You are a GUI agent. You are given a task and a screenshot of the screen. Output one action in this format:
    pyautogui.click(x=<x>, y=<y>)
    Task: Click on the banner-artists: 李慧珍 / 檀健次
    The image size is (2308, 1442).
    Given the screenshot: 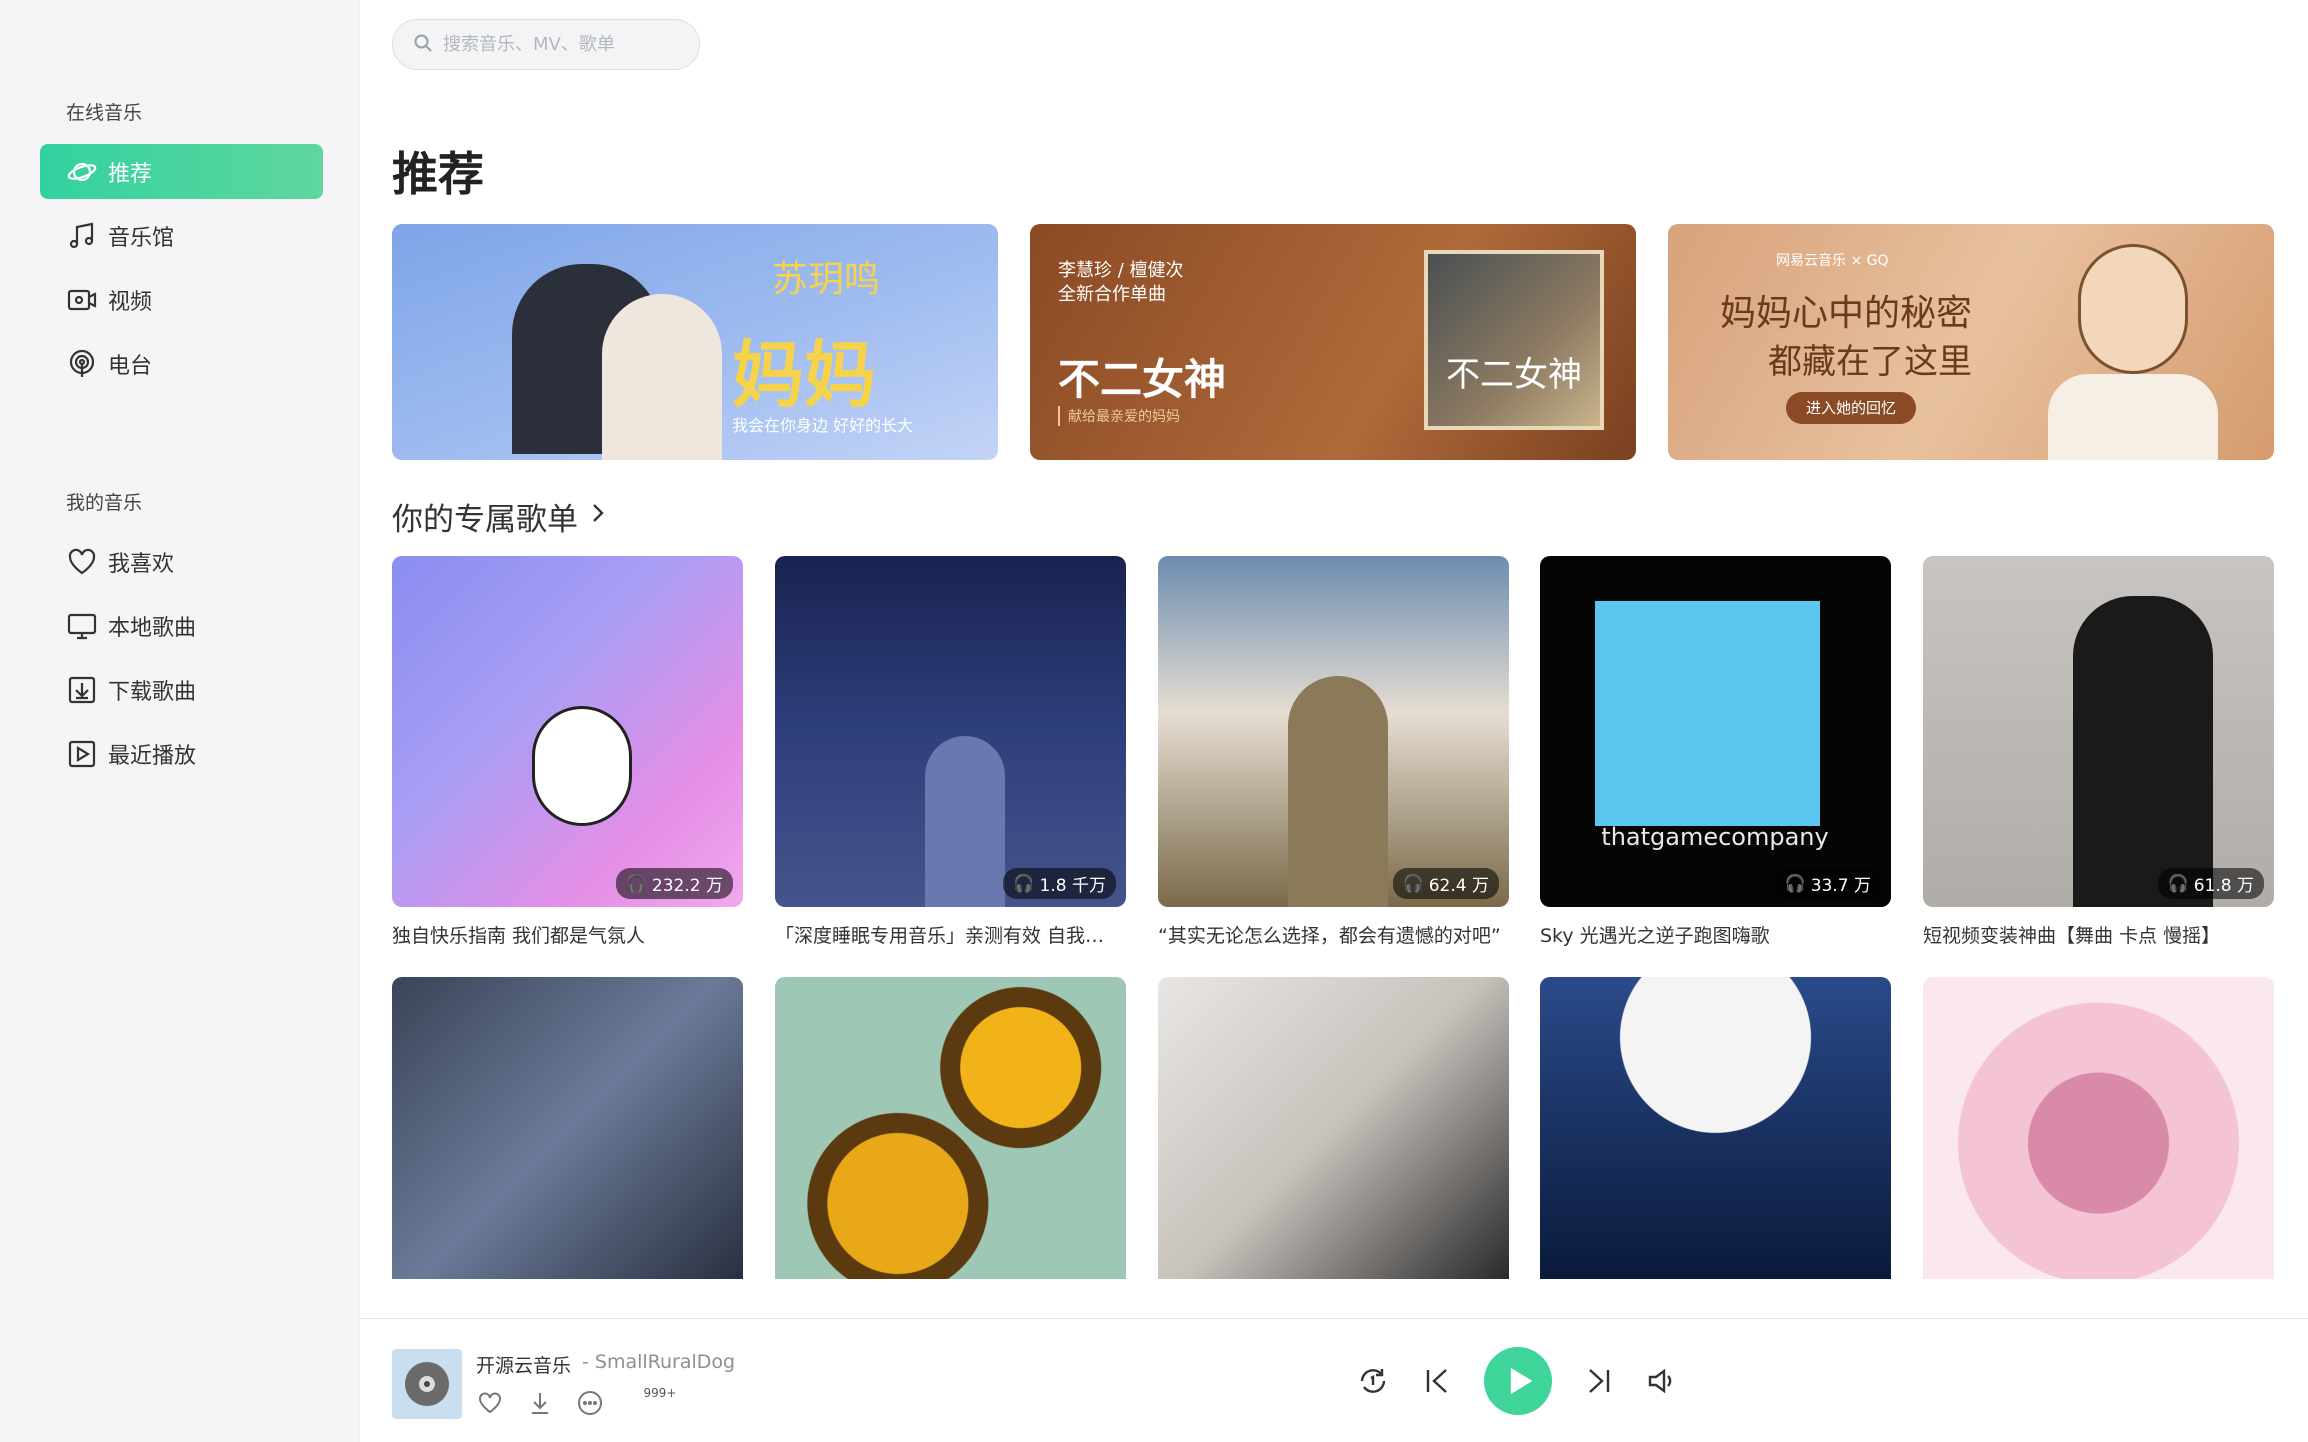 What is the action you would take?
    pyautogui.click(x=1121, y=270)
    